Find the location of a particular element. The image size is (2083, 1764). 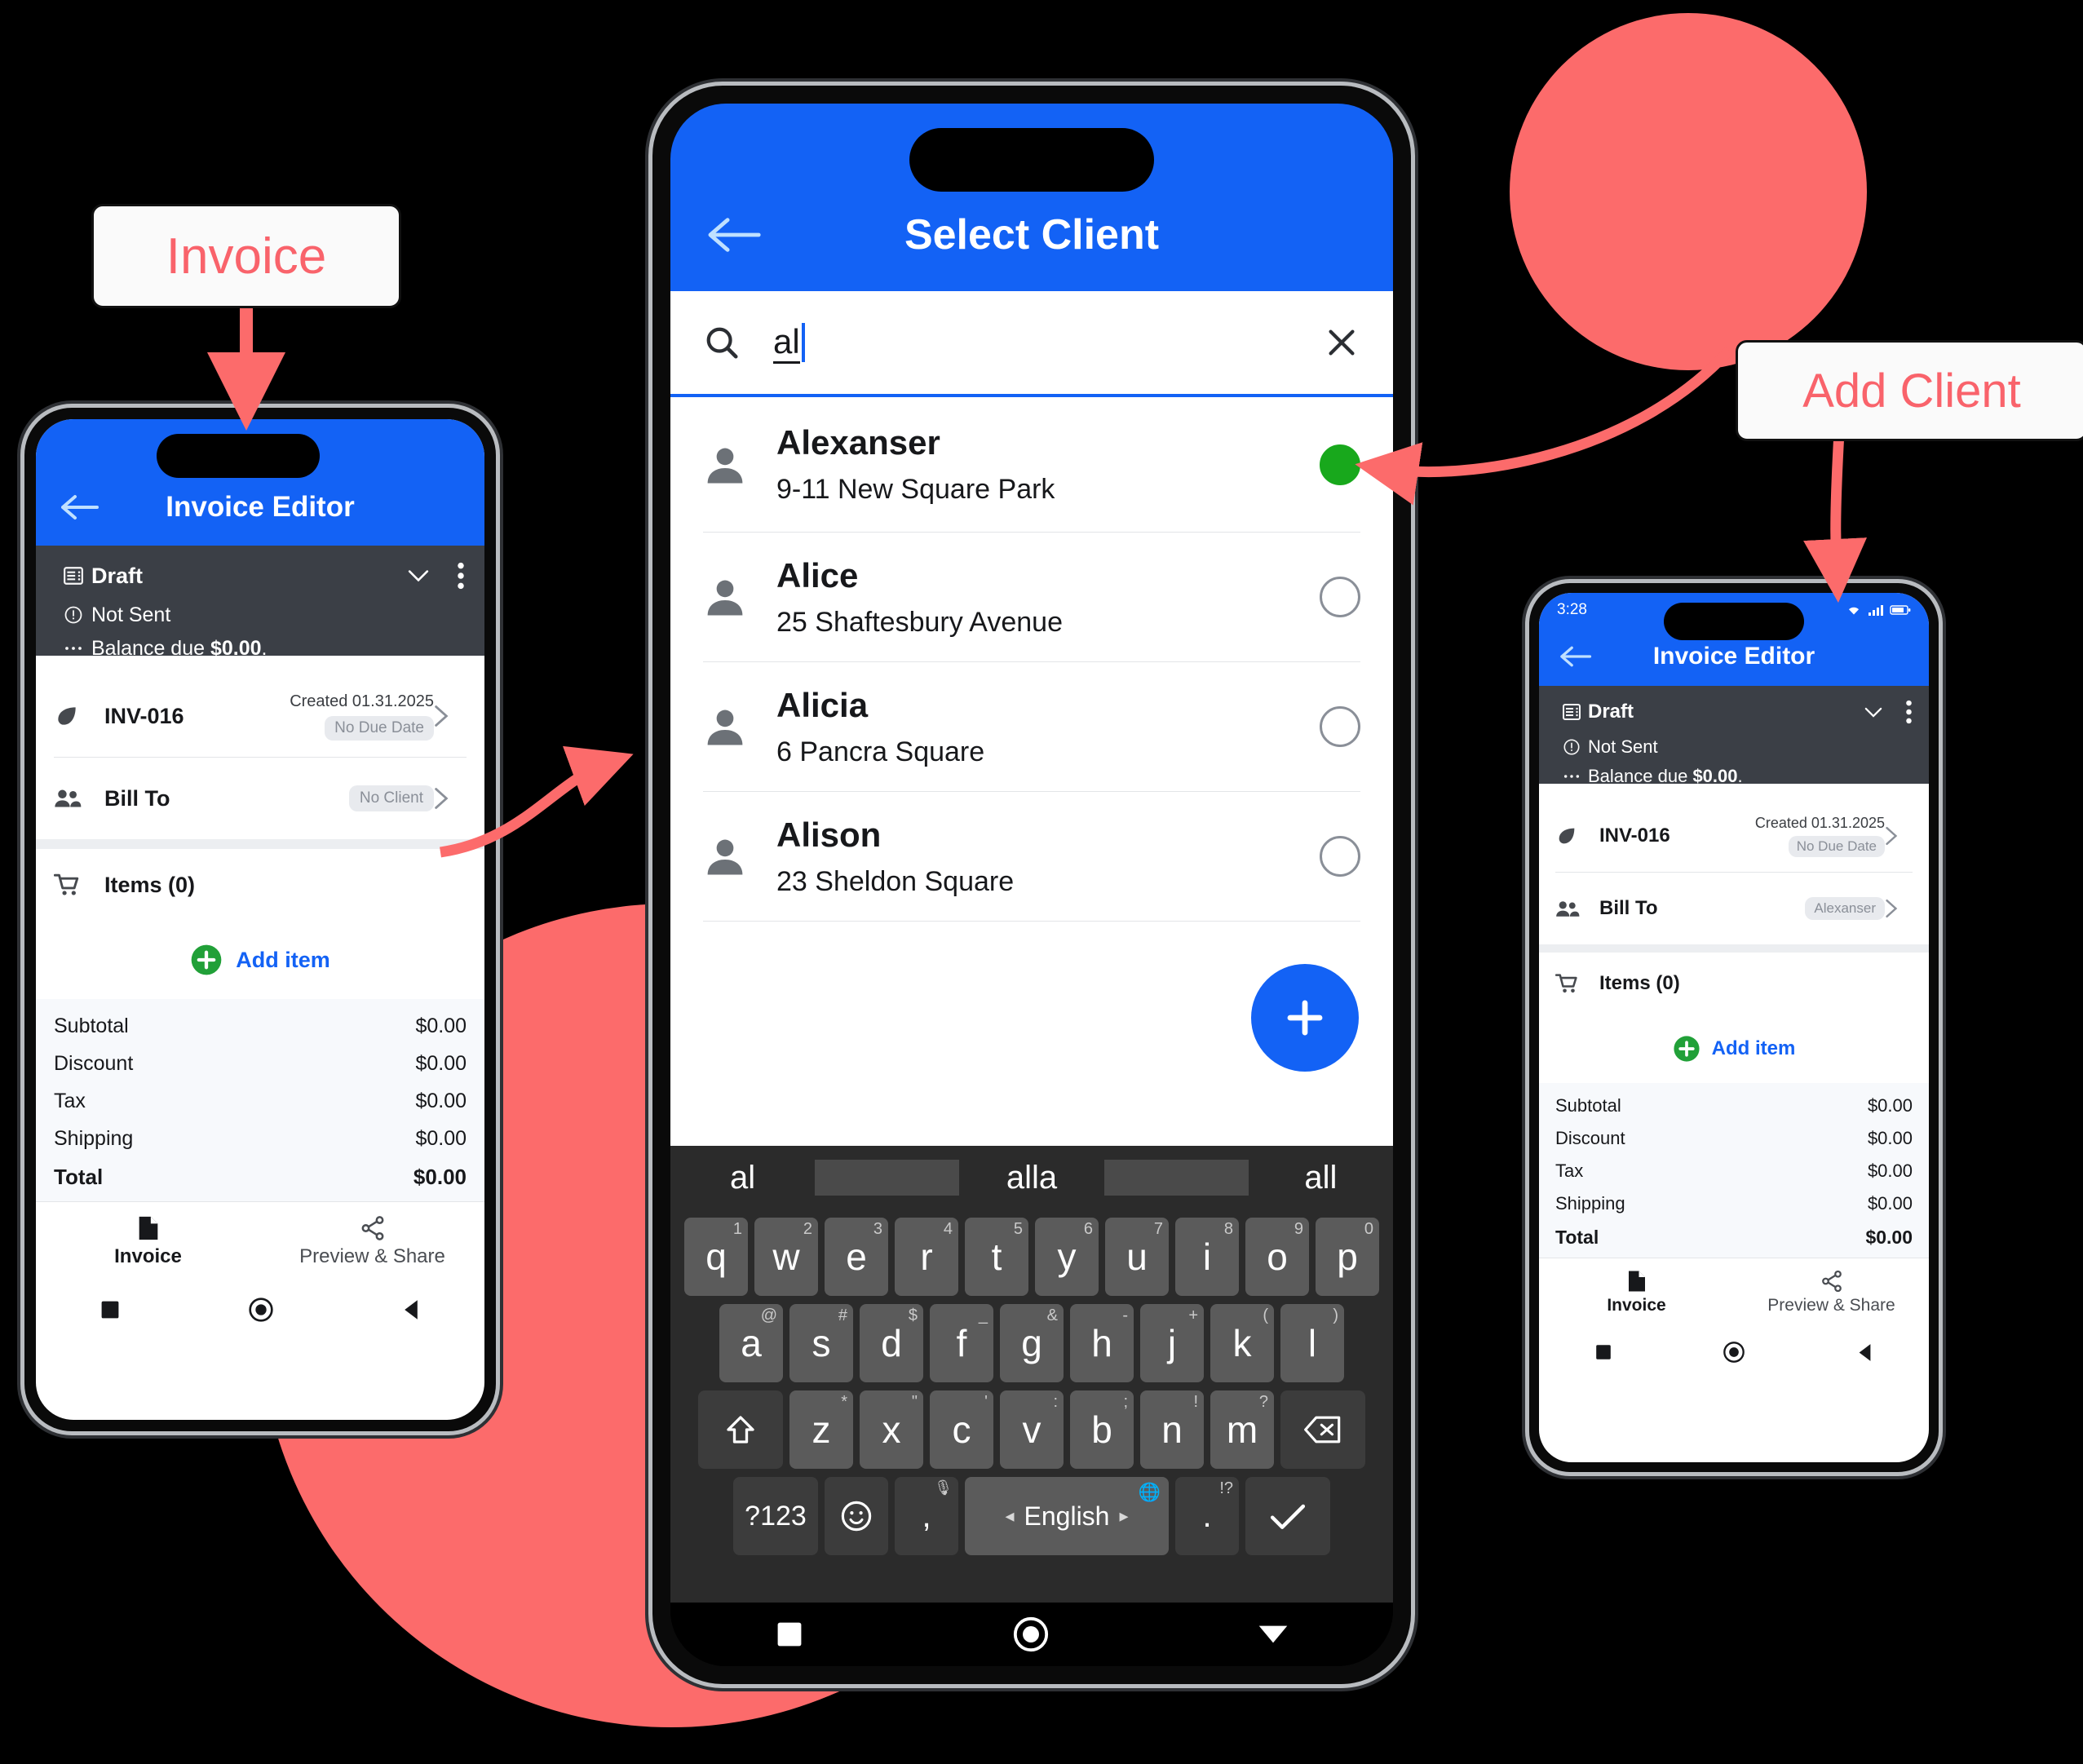

key-y: 6 y is located at coordinates (1067, 1257).